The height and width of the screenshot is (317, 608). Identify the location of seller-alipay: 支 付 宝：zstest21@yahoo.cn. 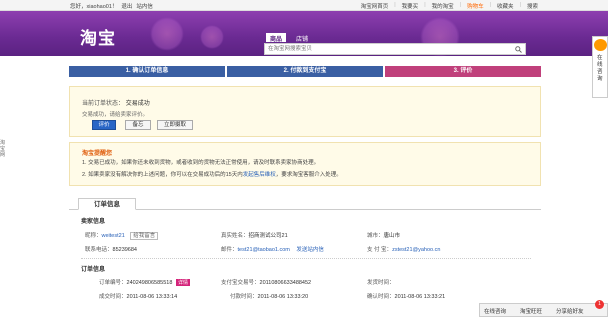
(403, 249).